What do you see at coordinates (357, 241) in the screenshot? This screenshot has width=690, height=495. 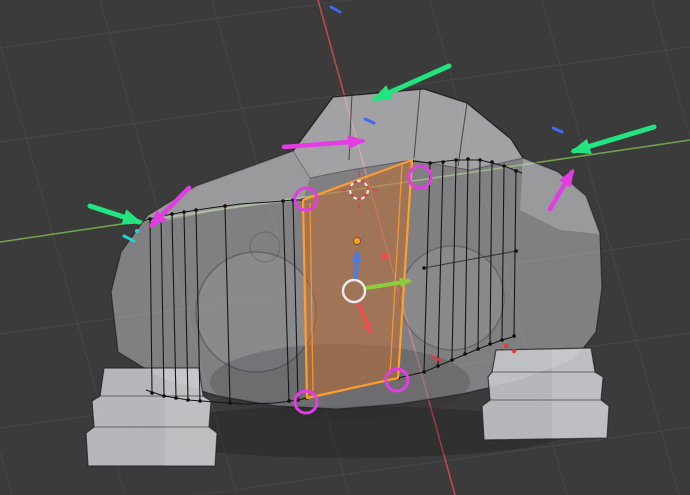 I see `origin-dot` at bounding box center [357, 241].